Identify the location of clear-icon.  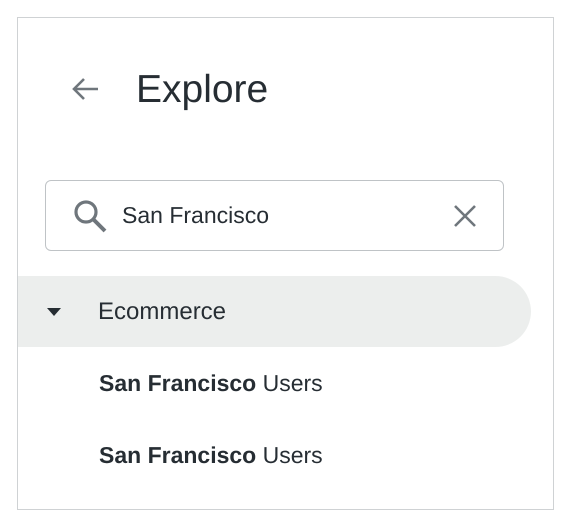
(465, 216).